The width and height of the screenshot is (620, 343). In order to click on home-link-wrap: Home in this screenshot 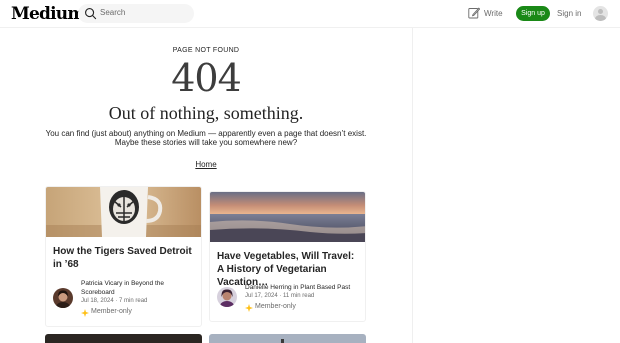, I will do `click(206, 163)`.